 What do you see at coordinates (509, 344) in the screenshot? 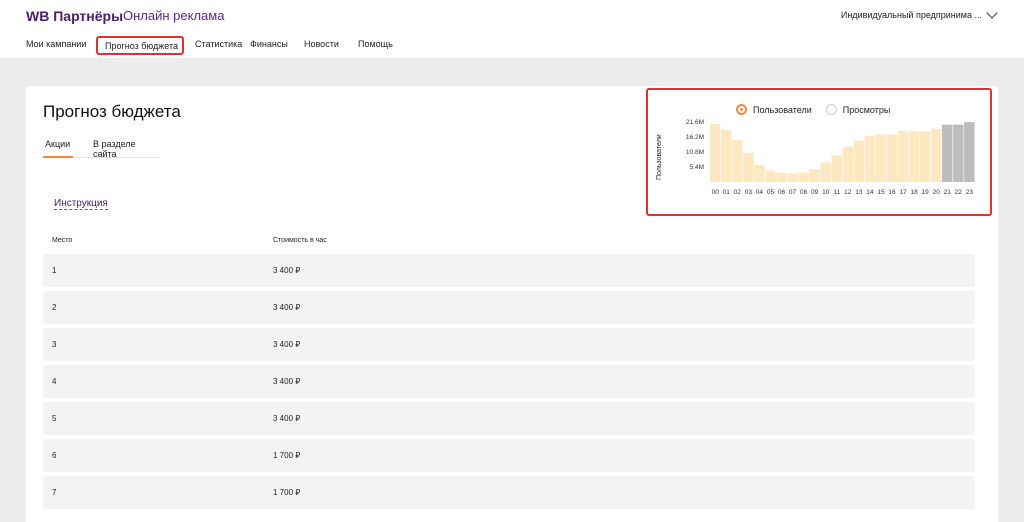
I see `table-row: 3 3 400 ₽` at bounding box center [509, 344].